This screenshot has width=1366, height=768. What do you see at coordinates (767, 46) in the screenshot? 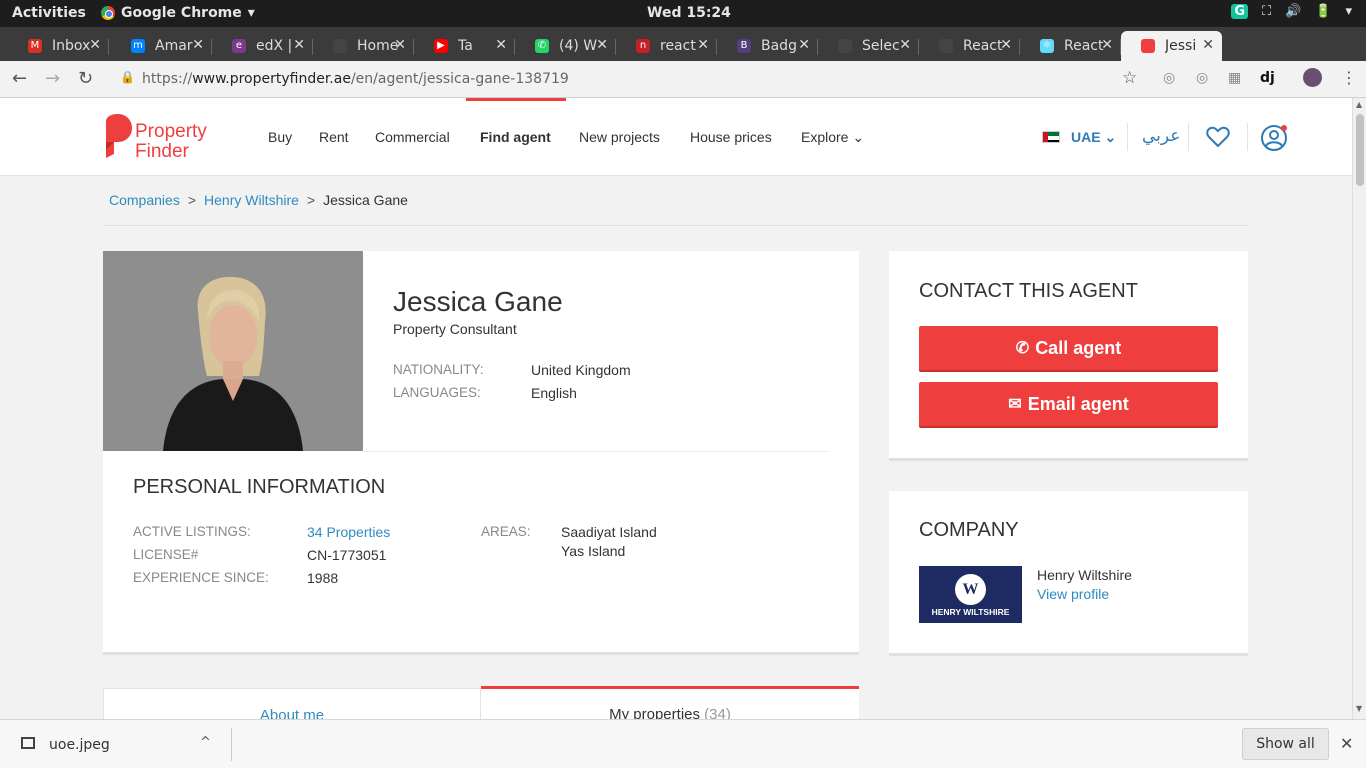
I see `browser-tab: B Badg ✕` at bounding box center [767, 46].